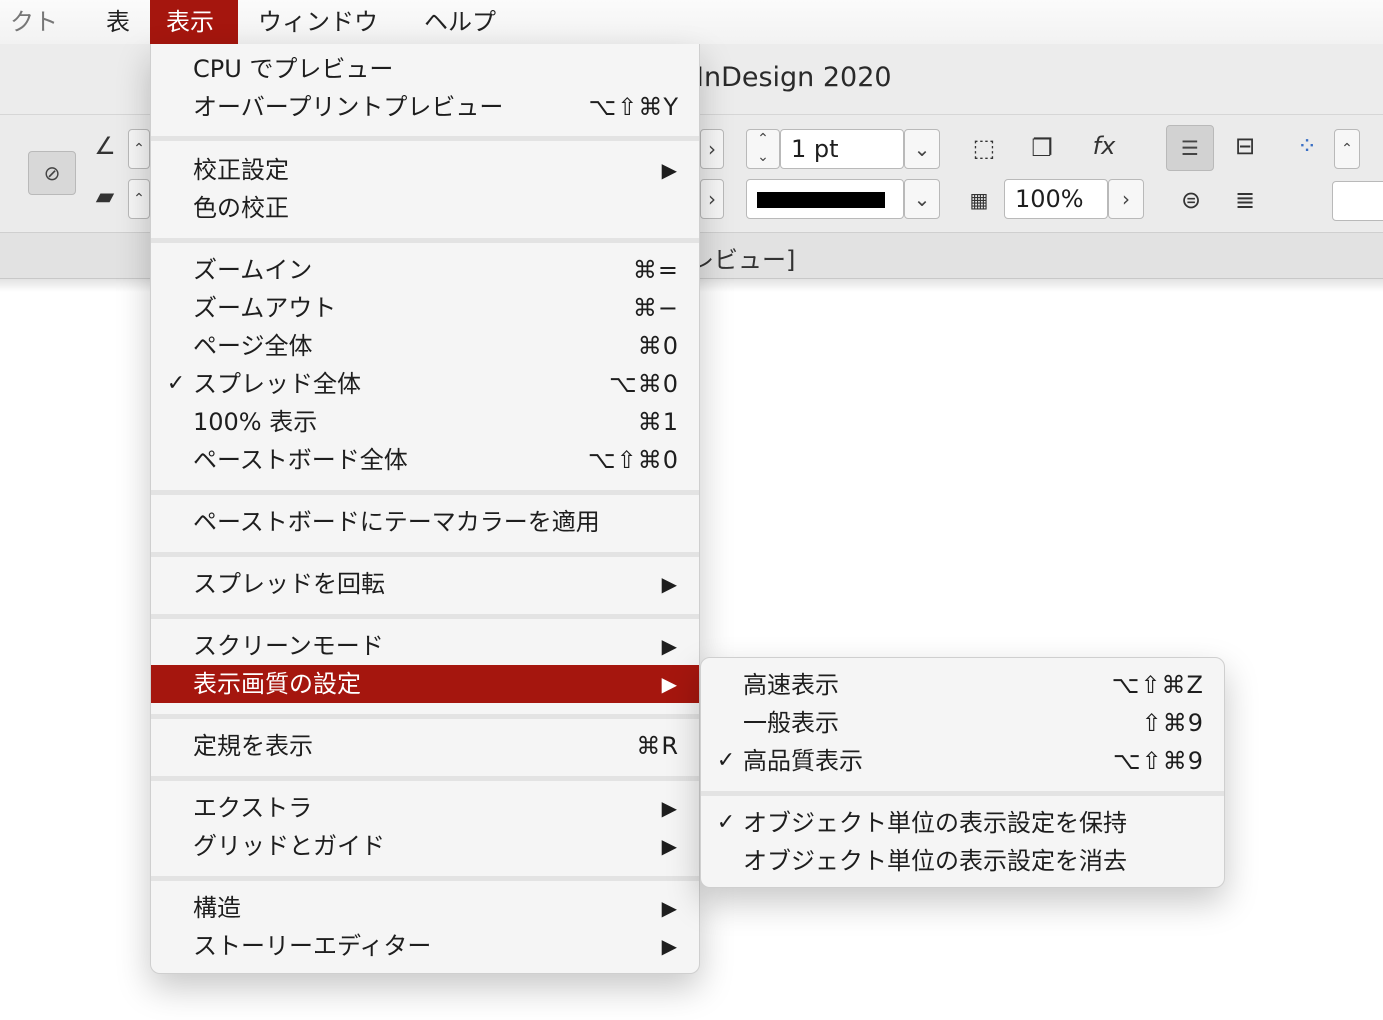 The image size is (1383, 1020). What do you see at coordinates (425, 584) in the screenshot?
I see `menu-item-rotate-spread: スプレッドを回転 ▶` at bounding box center [425, 584].